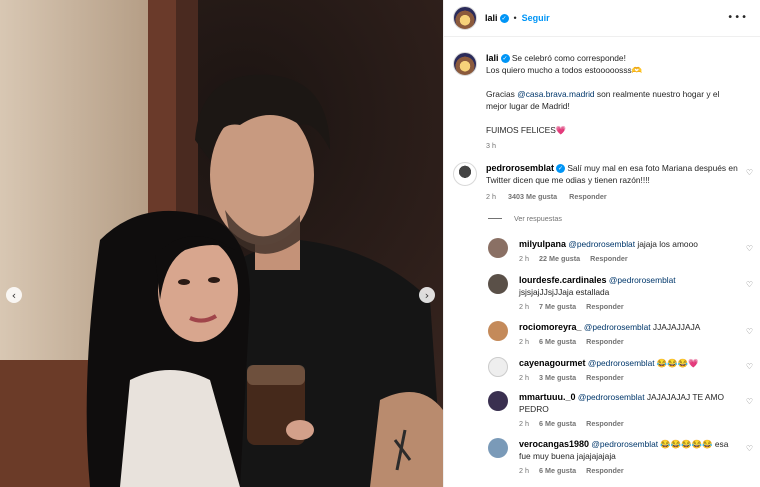  Describe the element at coordinates (491, 145) in the screenshot. I see `caption-time: 3 h` at that location.